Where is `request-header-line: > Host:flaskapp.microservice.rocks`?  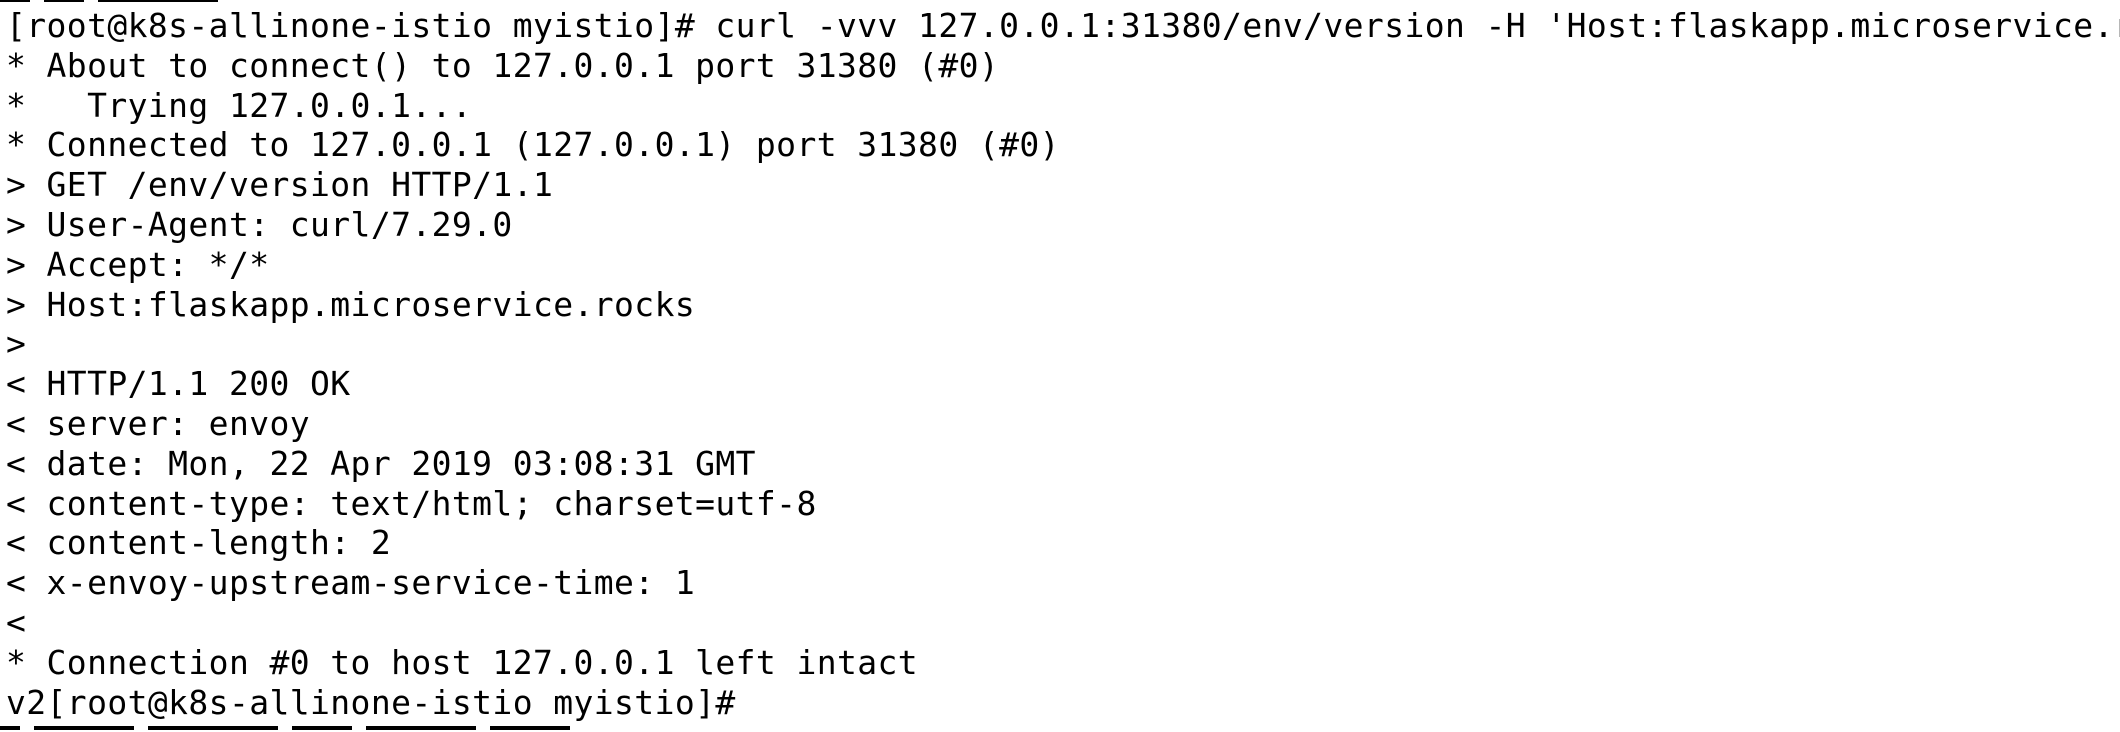 request-header-line: > Host:flaskapp.microservice.rocks is located at coordinates (351, 304).